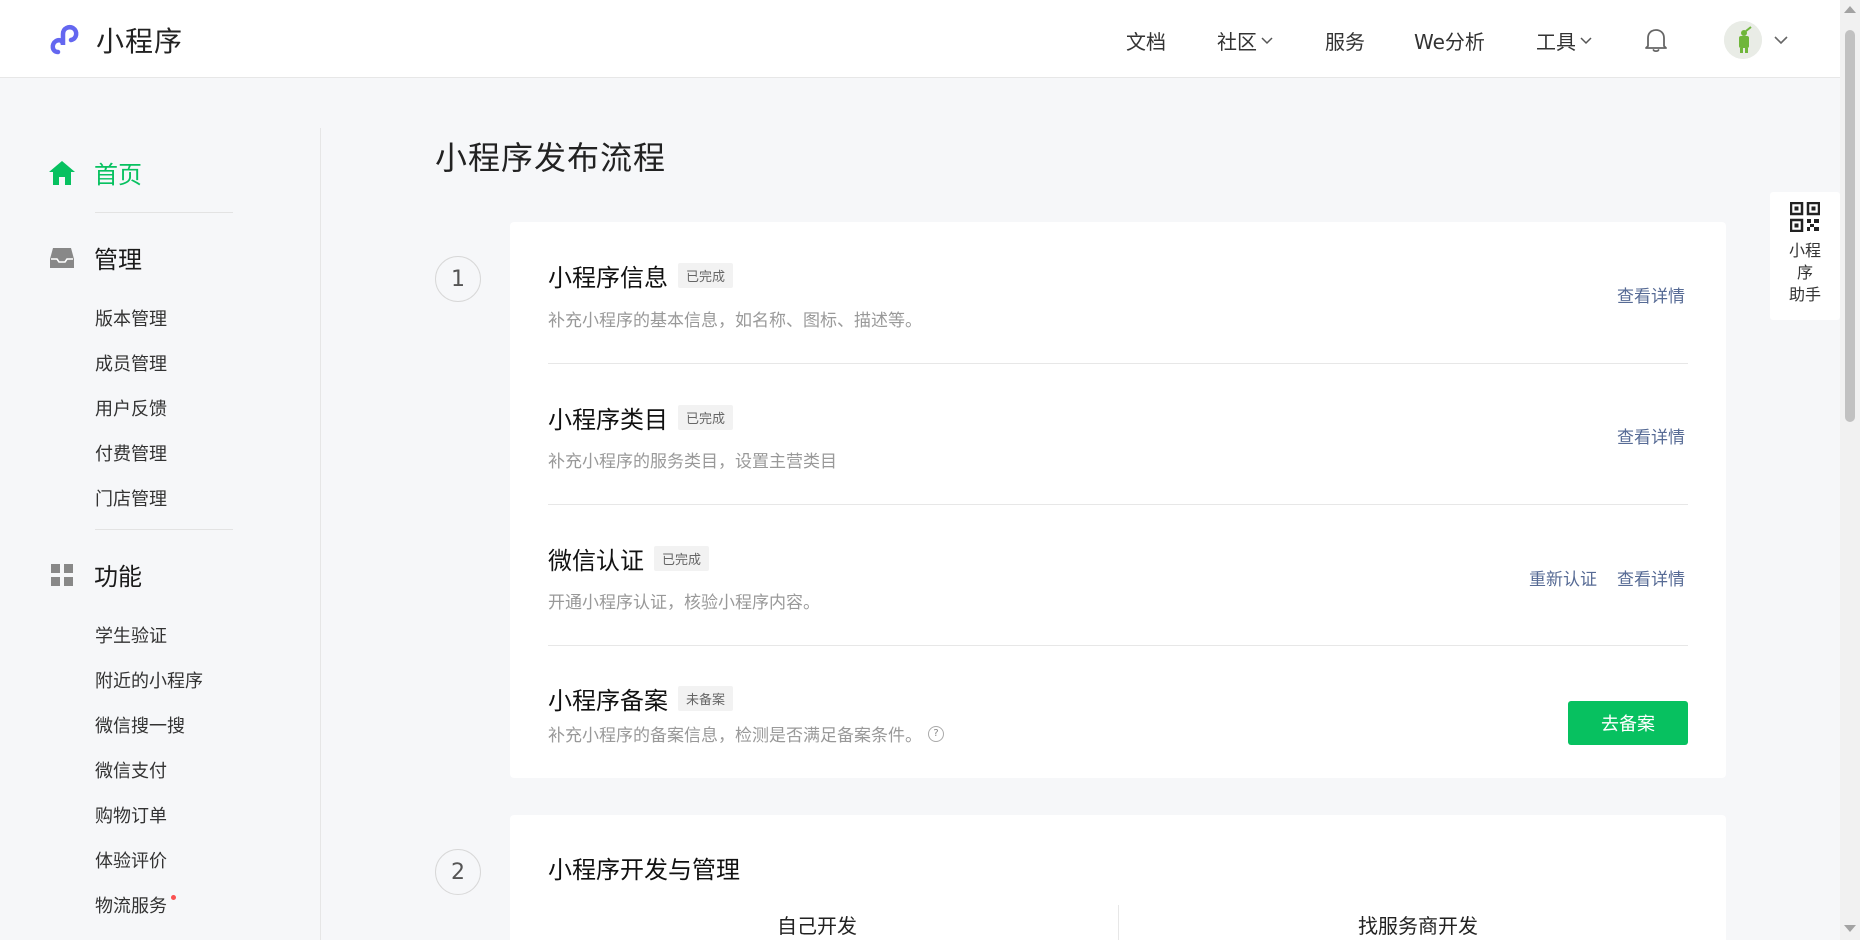  Describe the element at coordinates (551, 158) in the screenshot. I see `page-title: 小程序发布流程` at that location.